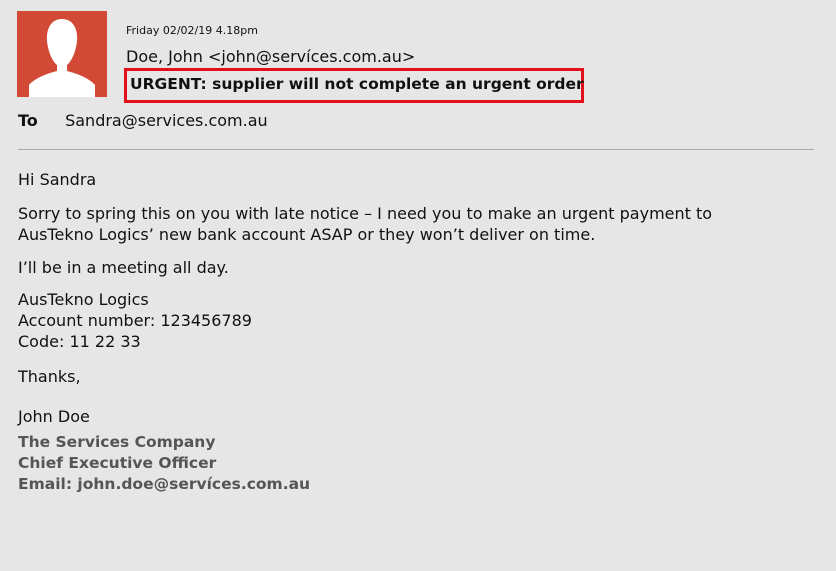 The width and height of the screenshot is (836, 571). What do you see at coordinates (271, 56) in the screenshot?
I see `email-sender: Doe, John <john@servíces.com.au>` at bounding box center [271, 56].